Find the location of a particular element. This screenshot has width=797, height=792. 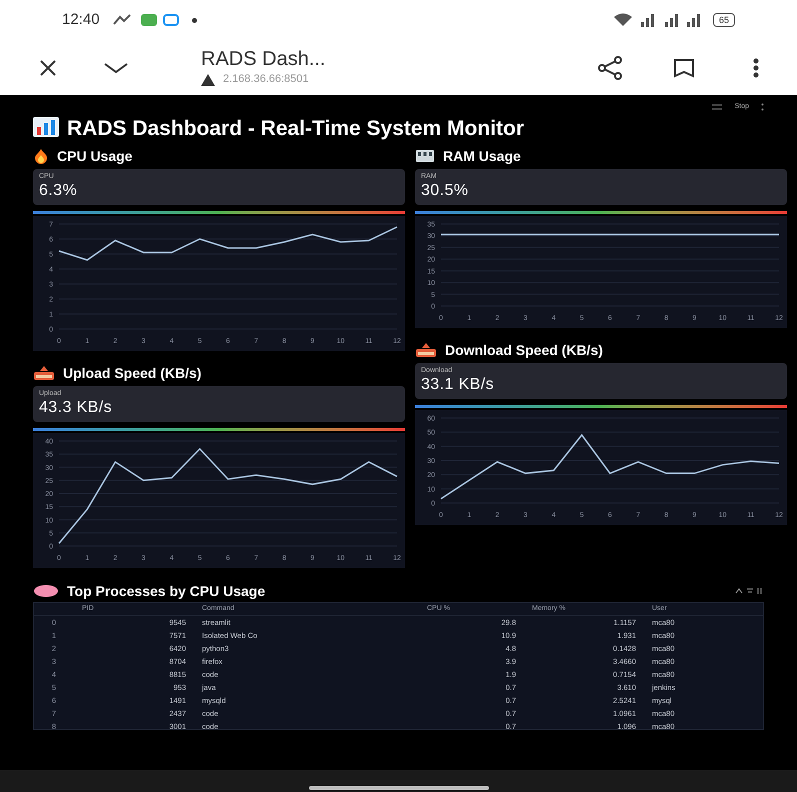

section-header: RAM Usage is located at coordinates (482, 156).